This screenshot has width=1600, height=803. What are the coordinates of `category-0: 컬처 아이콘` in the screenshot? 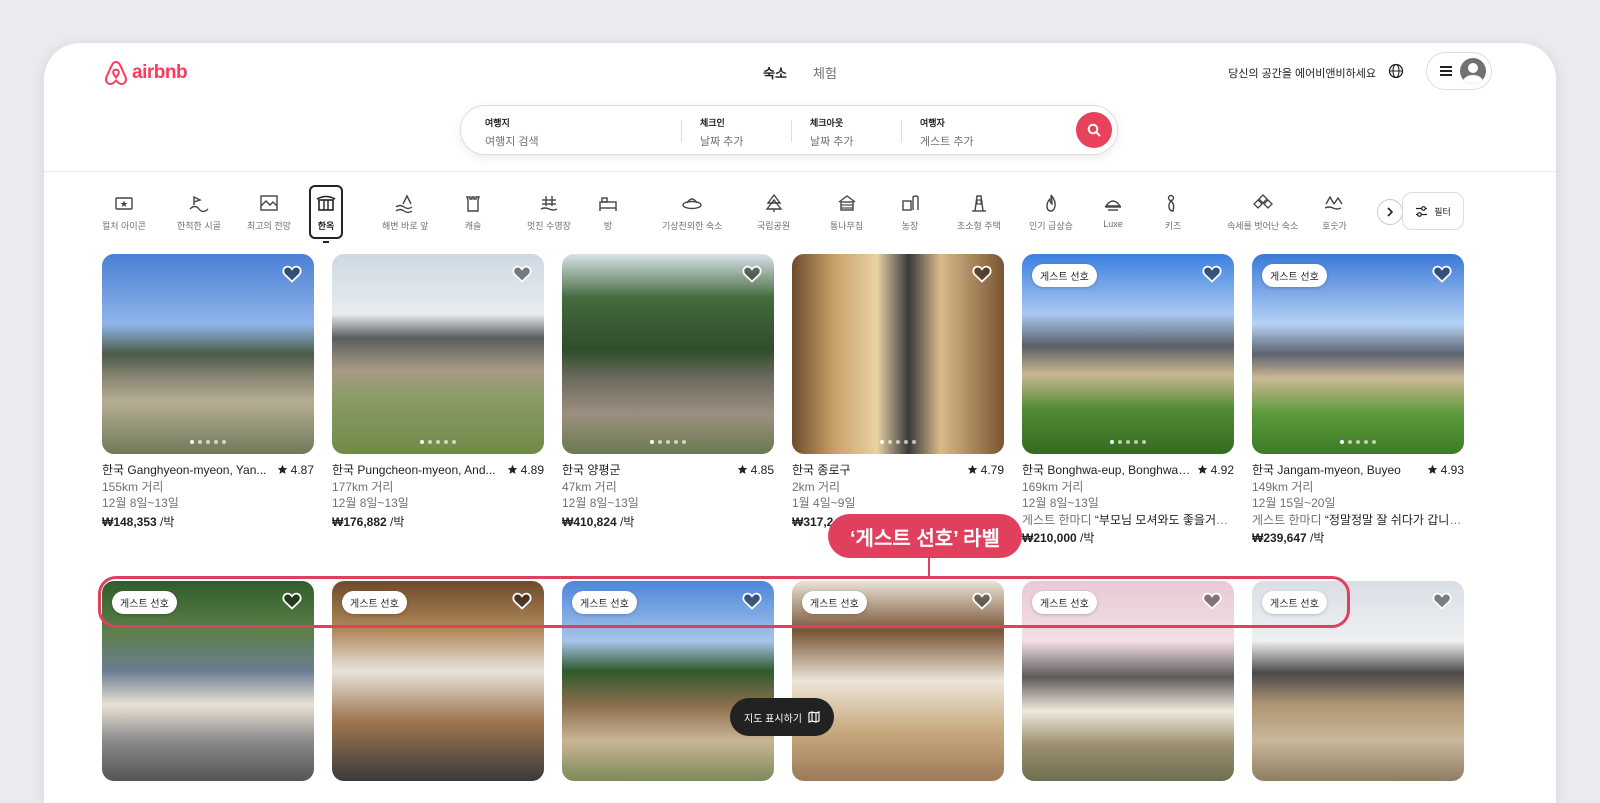 It's located at (124, 213).